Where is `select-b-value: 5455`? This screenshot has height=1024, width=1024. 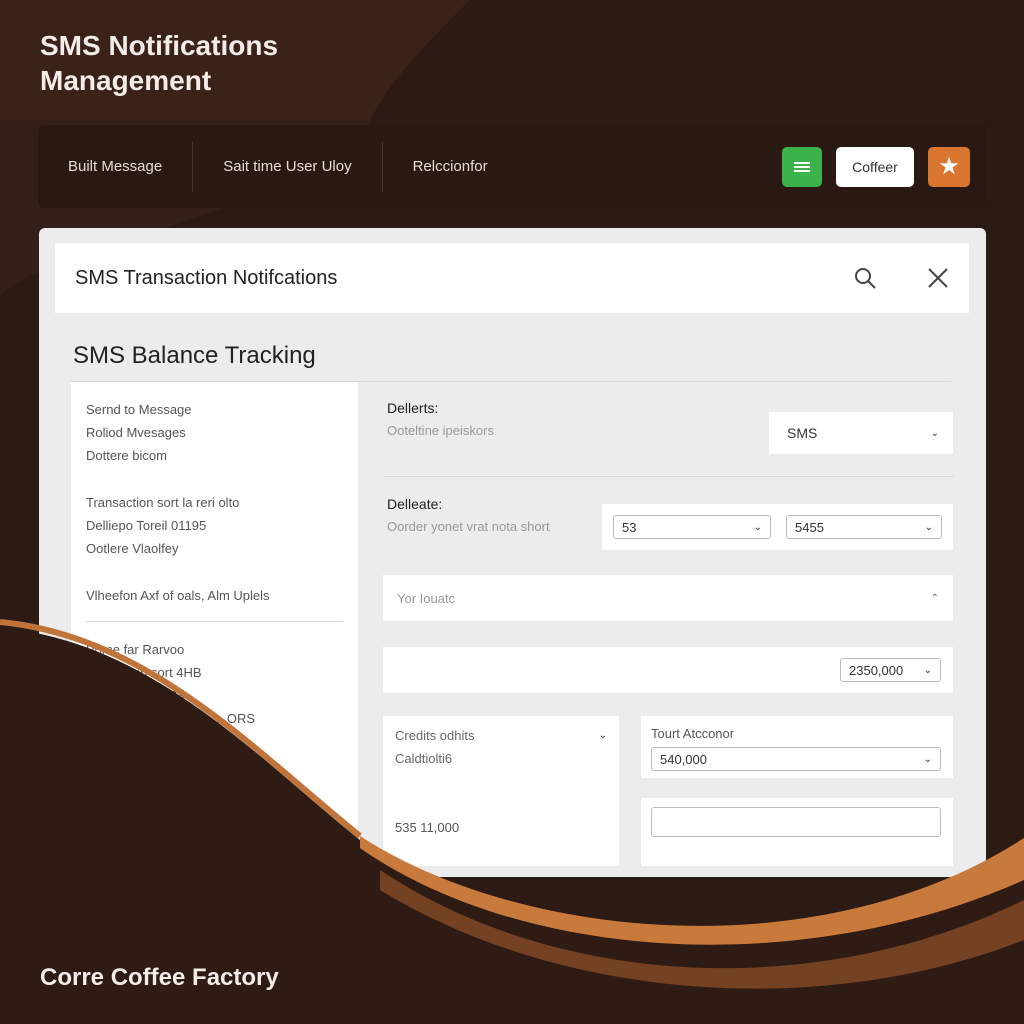 select-b-value: 5455 is located at coordinates (809, 527).